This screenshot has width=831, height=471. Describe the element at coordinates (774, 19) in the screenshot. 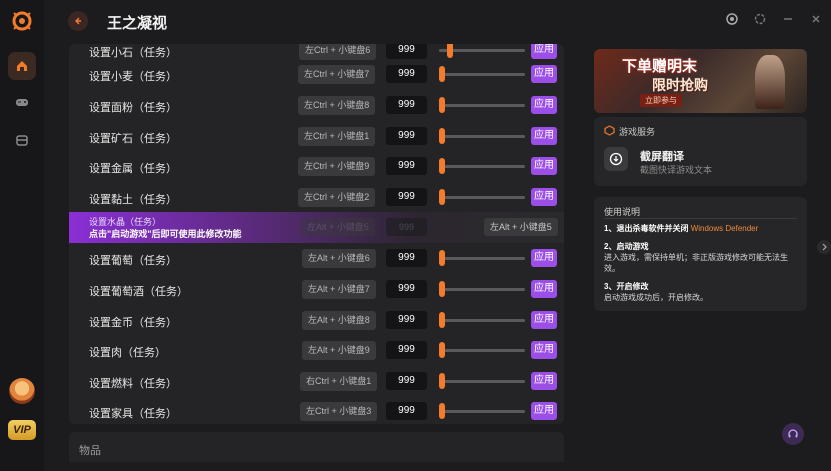

I see `window-controls` at that location.